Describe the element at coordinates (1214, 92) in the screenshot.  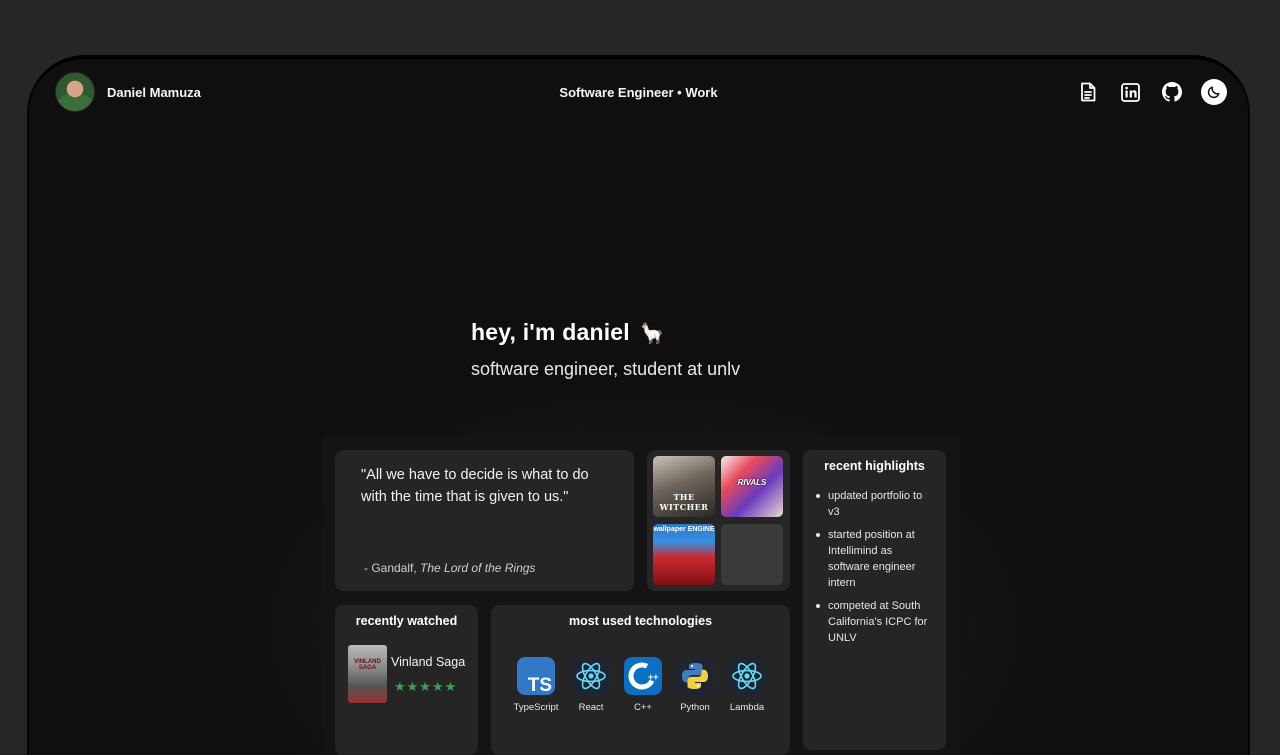
I see `theme-toggle-moon-icon` at that location.